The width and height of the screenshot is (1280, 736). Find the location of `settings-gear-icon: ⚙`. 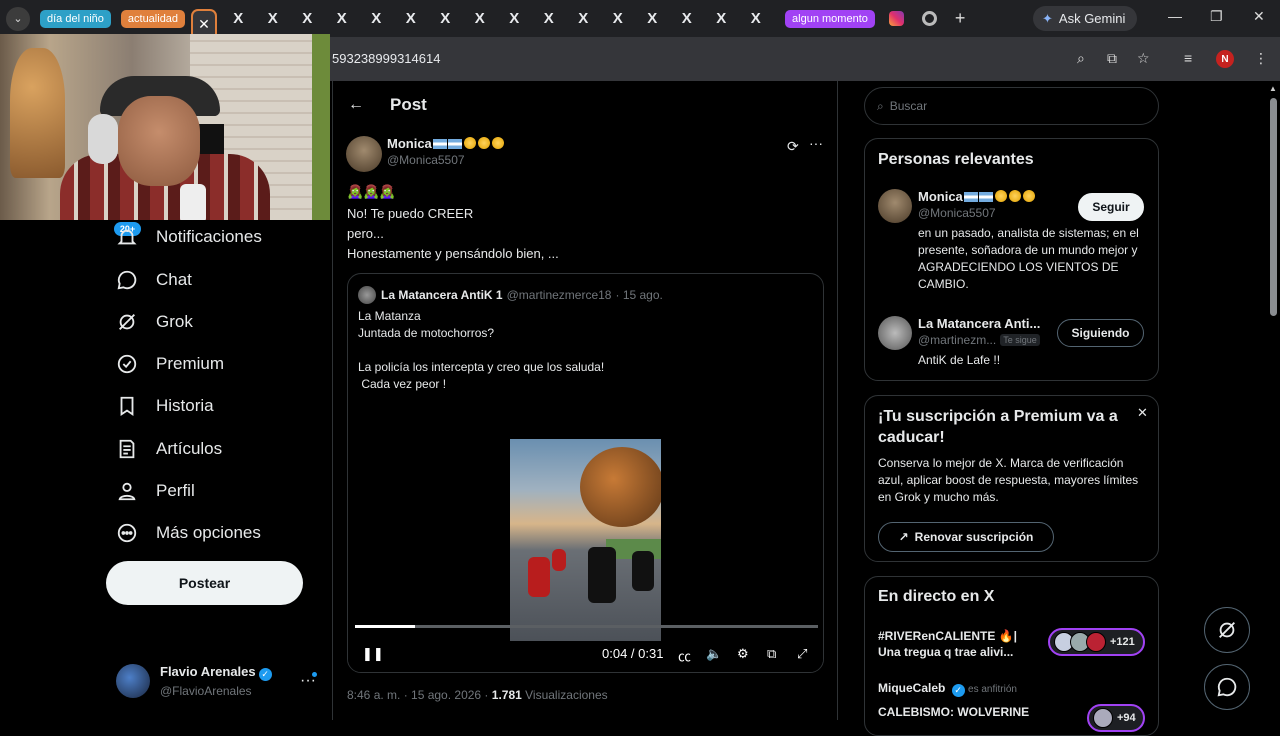

settings-gear-icon: ⚙ is located at coordinates (743, 654).